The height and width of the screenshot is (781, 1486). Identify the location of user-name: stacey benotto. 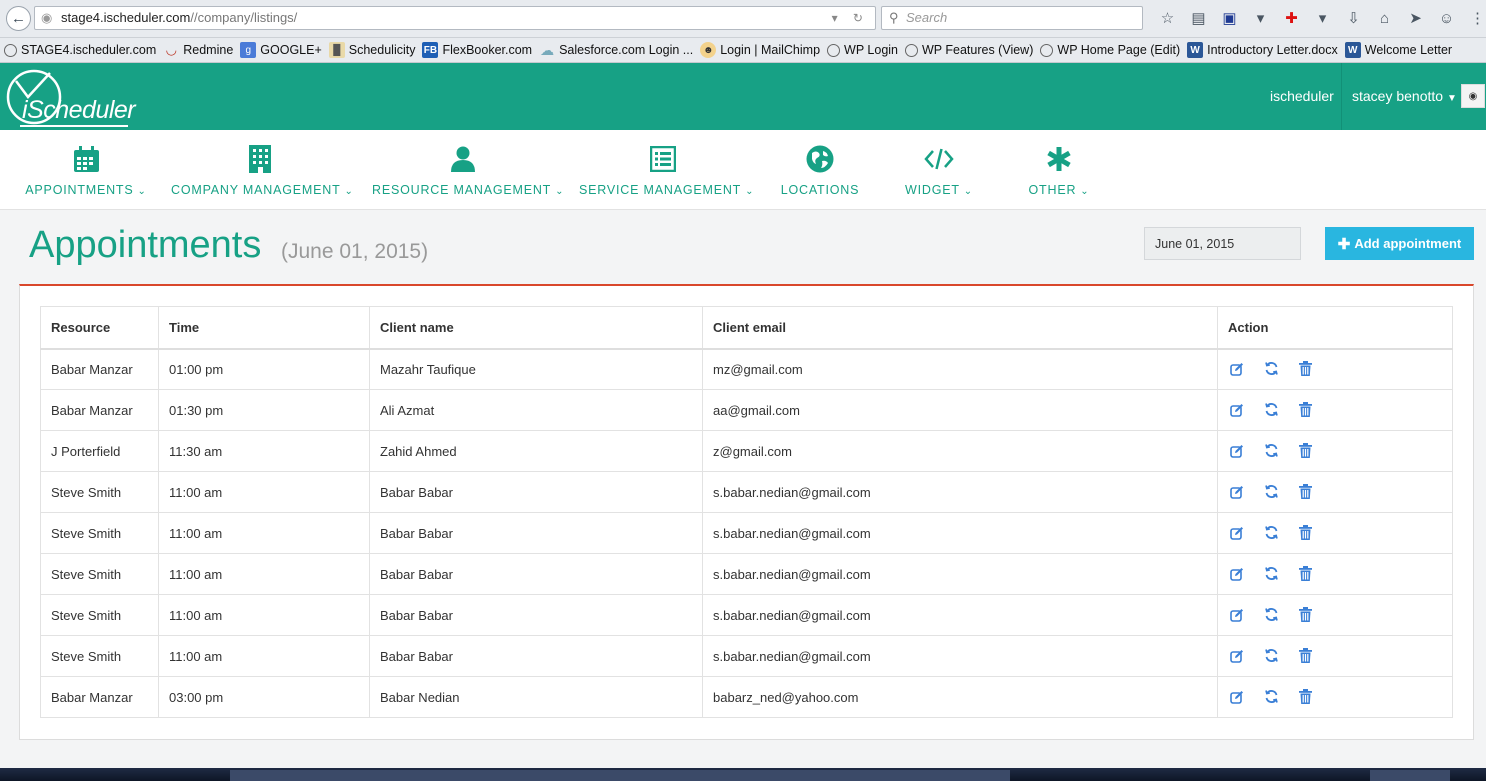
(1398, 96).